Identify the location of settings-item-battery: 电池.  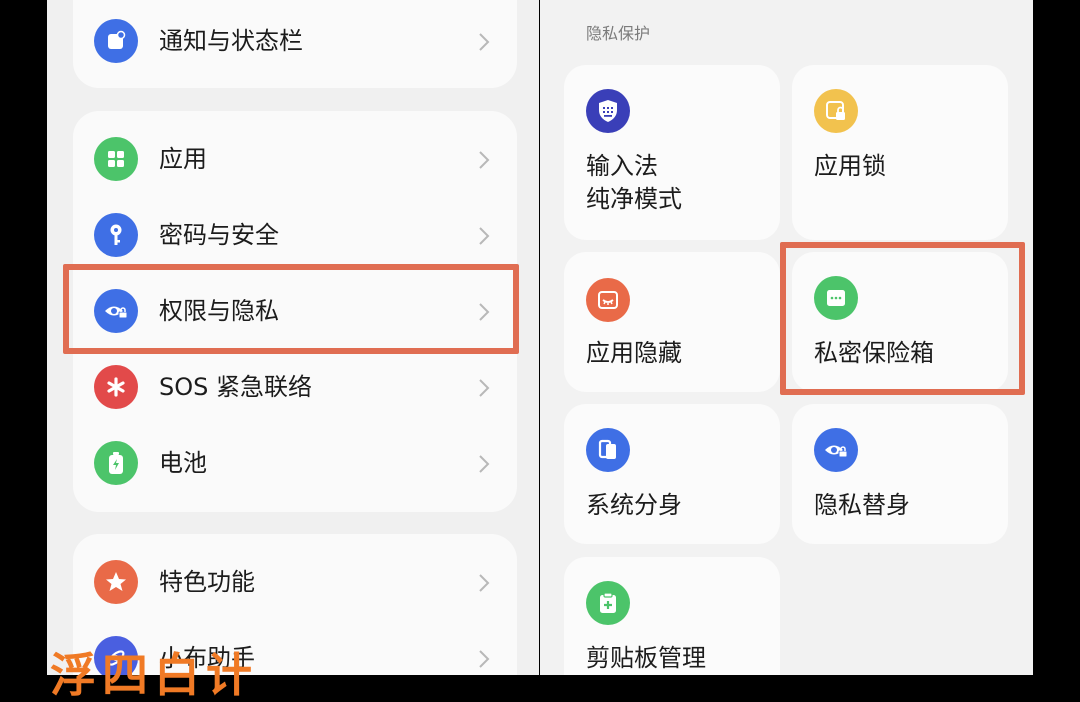
(295, 464).